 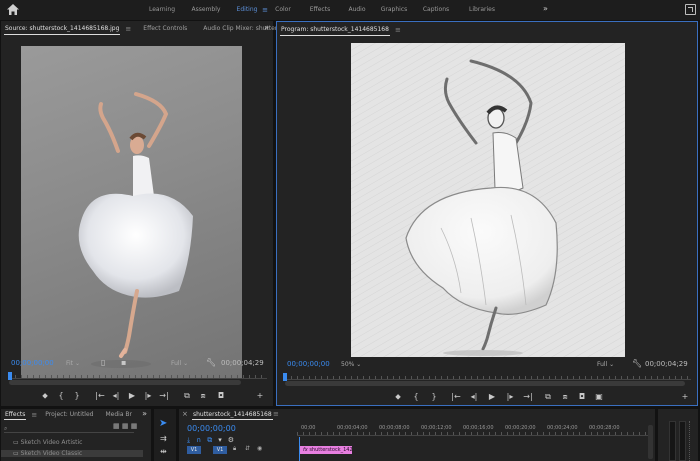 I want to click on source-zoom-scrollbar, so click(x=125, y=382).